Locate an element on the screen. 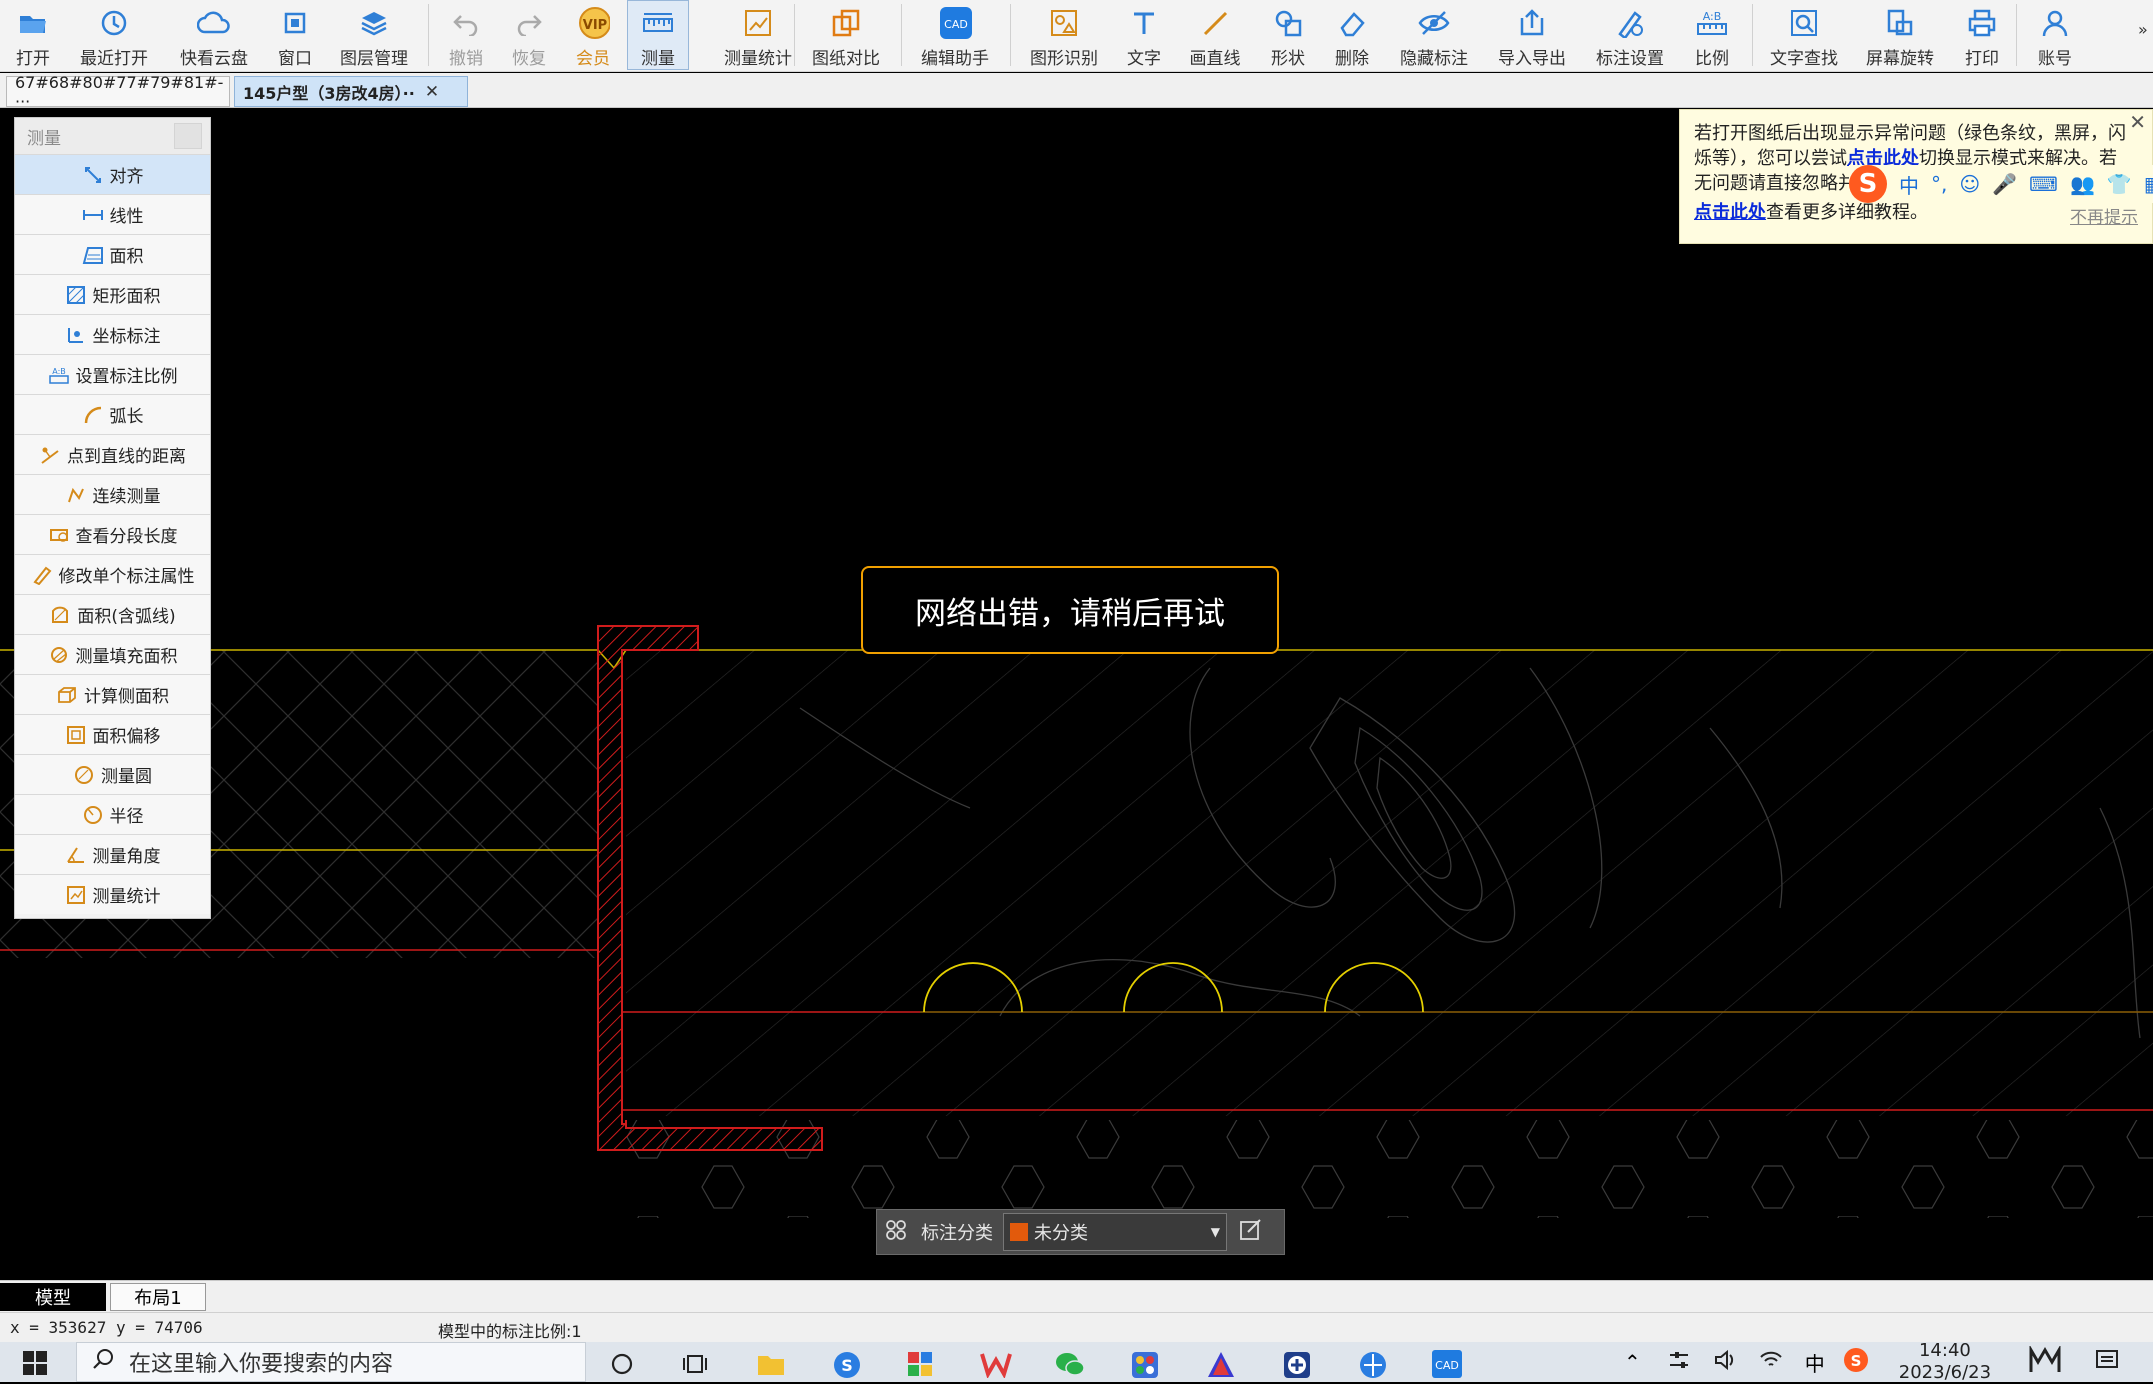  recent-open-button: 最近打开 is located at coordinates (114, 35).